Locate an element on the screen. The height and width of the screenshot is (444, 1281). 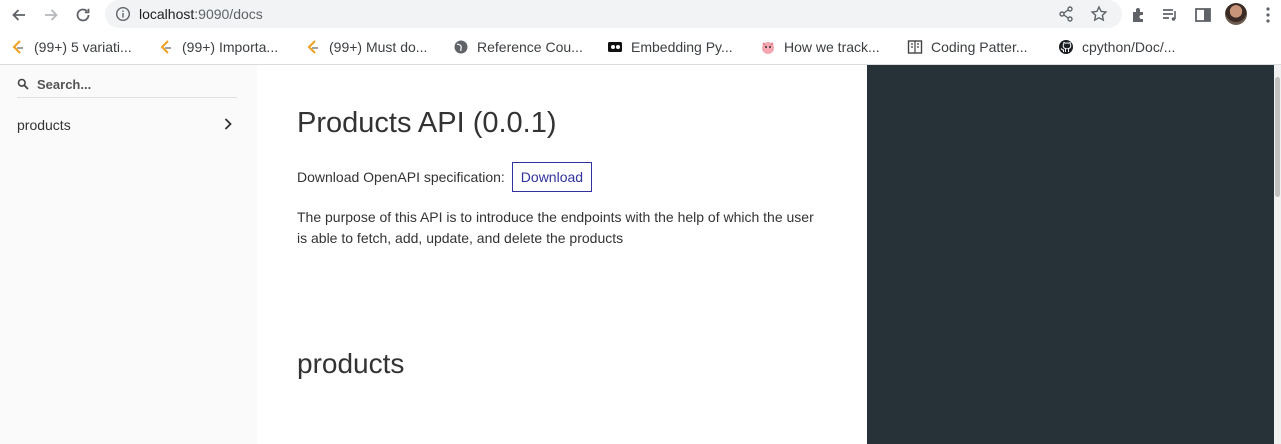
sidebar-item-products: products is located at coordinates (128, 125).